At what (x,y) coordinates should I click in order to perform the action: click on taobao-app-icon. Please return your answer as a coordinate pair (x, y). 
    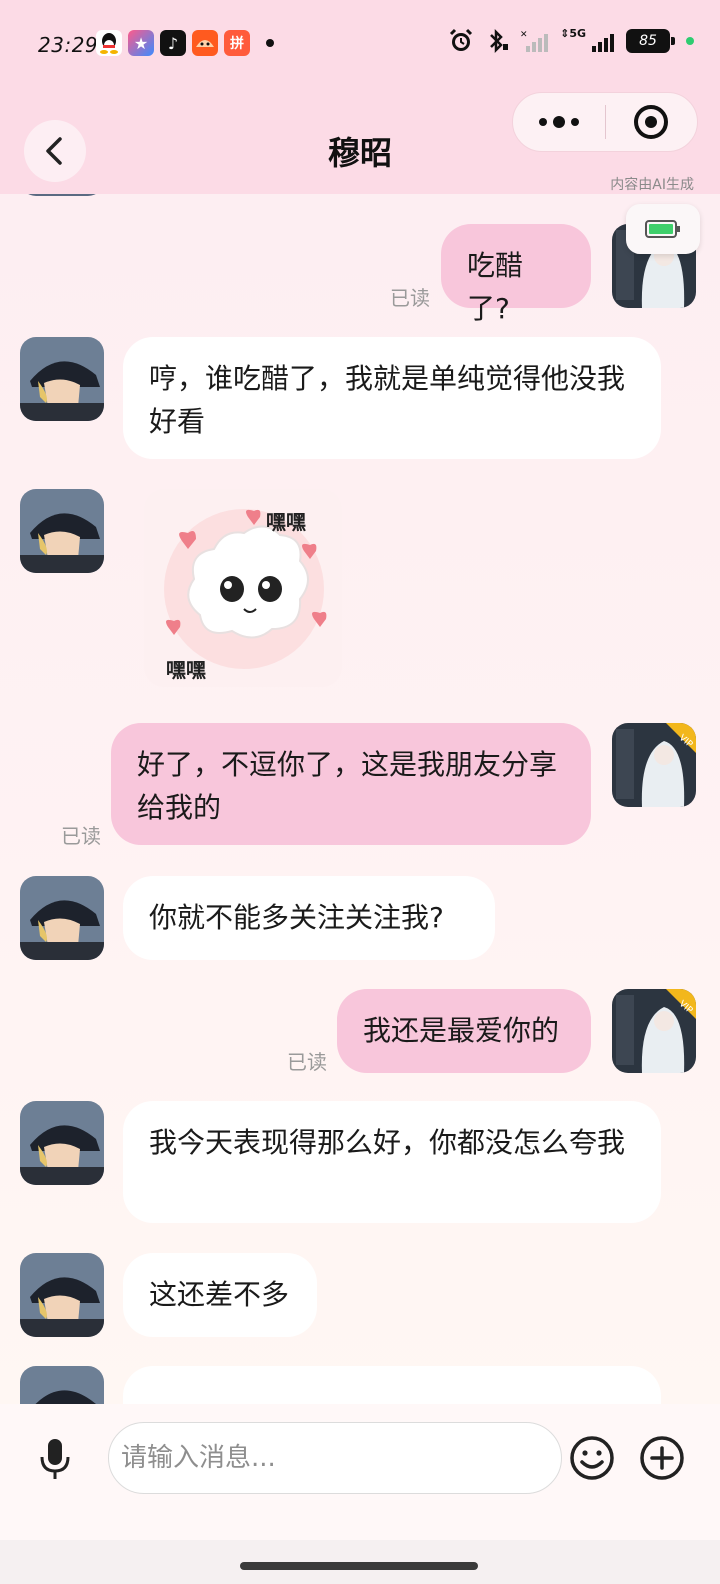
    Looking at the image, I should click on (205, 43).